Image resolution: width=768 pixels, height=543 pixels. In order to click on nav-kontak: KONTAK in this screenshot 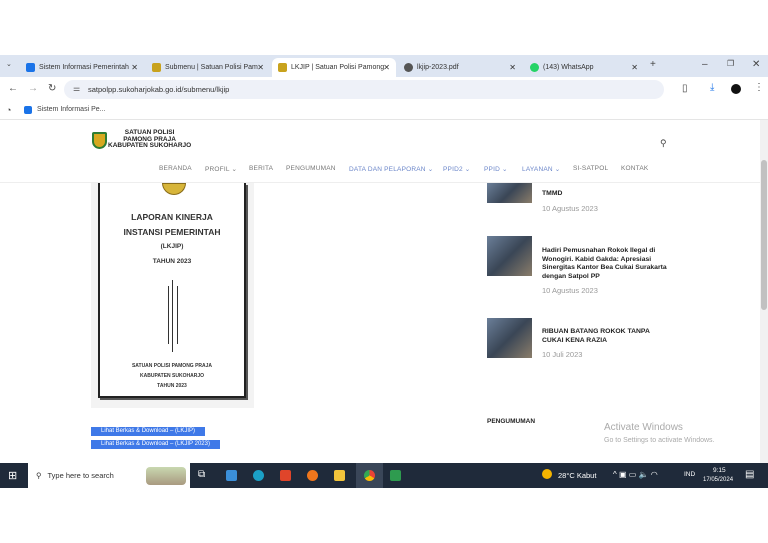, I will do `click(634, 168)`.